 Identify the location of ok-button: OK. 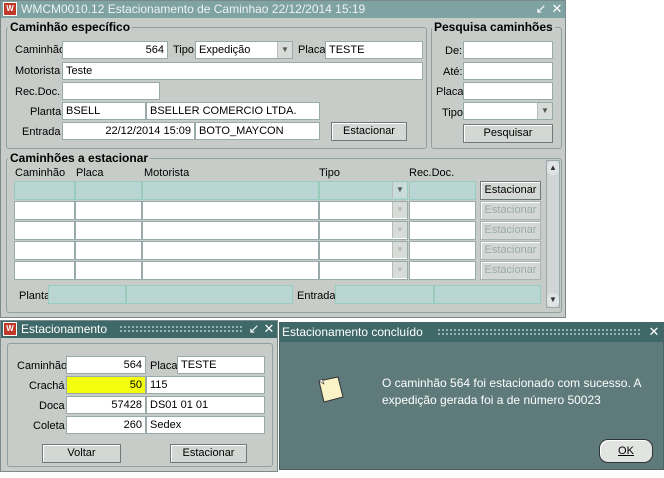
(626, 451).